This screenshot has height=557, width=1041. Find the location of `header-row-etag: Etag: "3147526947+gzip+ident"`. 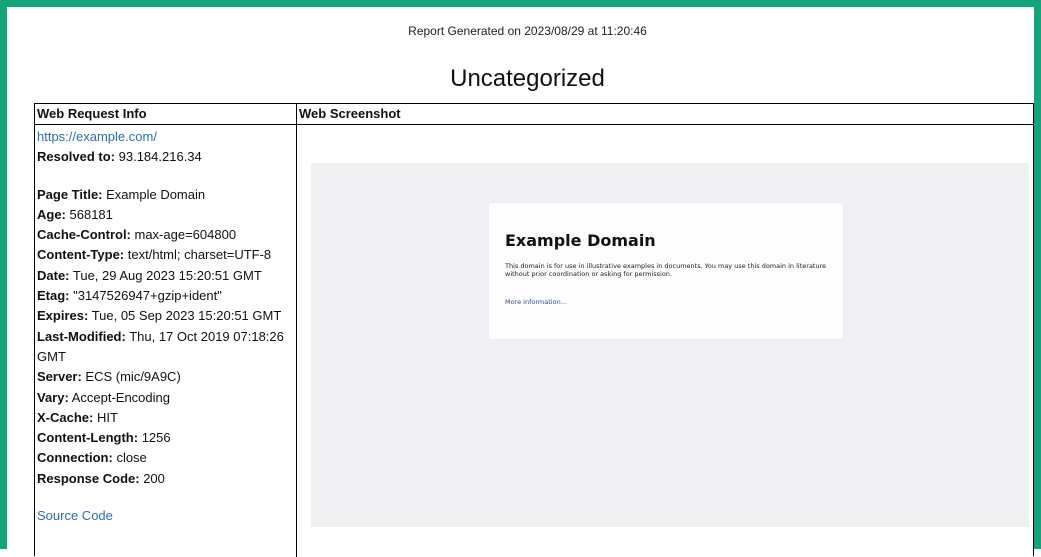

header-row-etag: Etag: "3147526947+gzip+ident" is located at coordinates (165, 296).